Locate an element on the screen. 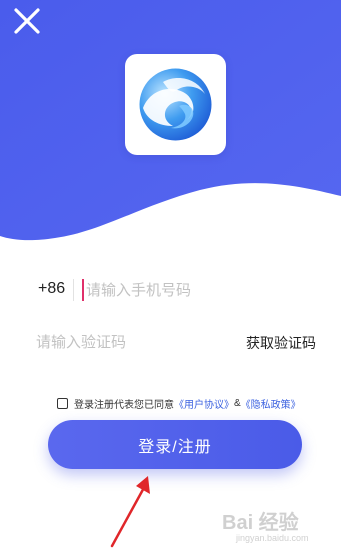 Image resolution: width=341 pixels, height=555 pixels. phone-number-input is located at coordinates (201, 290).